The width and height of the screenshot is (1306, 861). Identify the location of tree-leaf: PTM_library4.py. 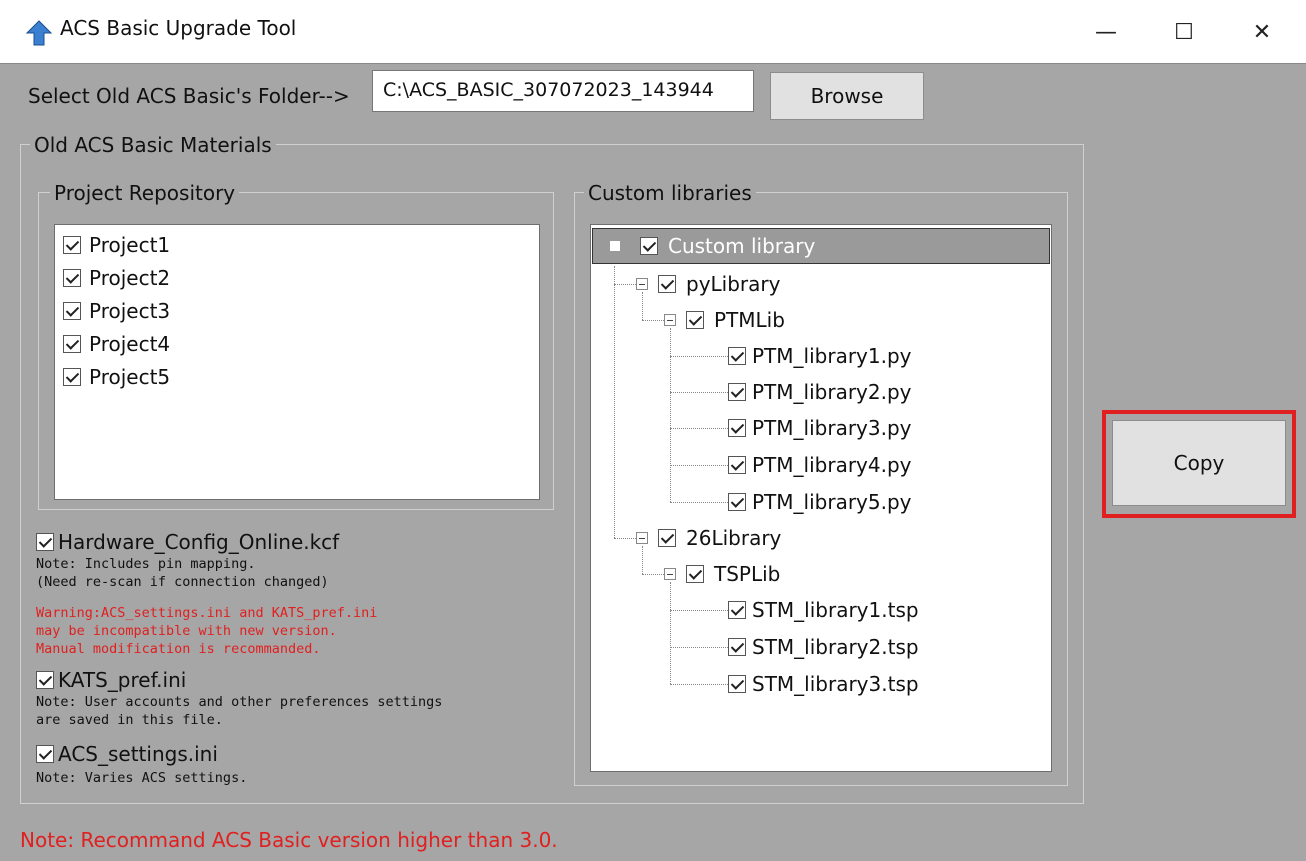
(820, 465).